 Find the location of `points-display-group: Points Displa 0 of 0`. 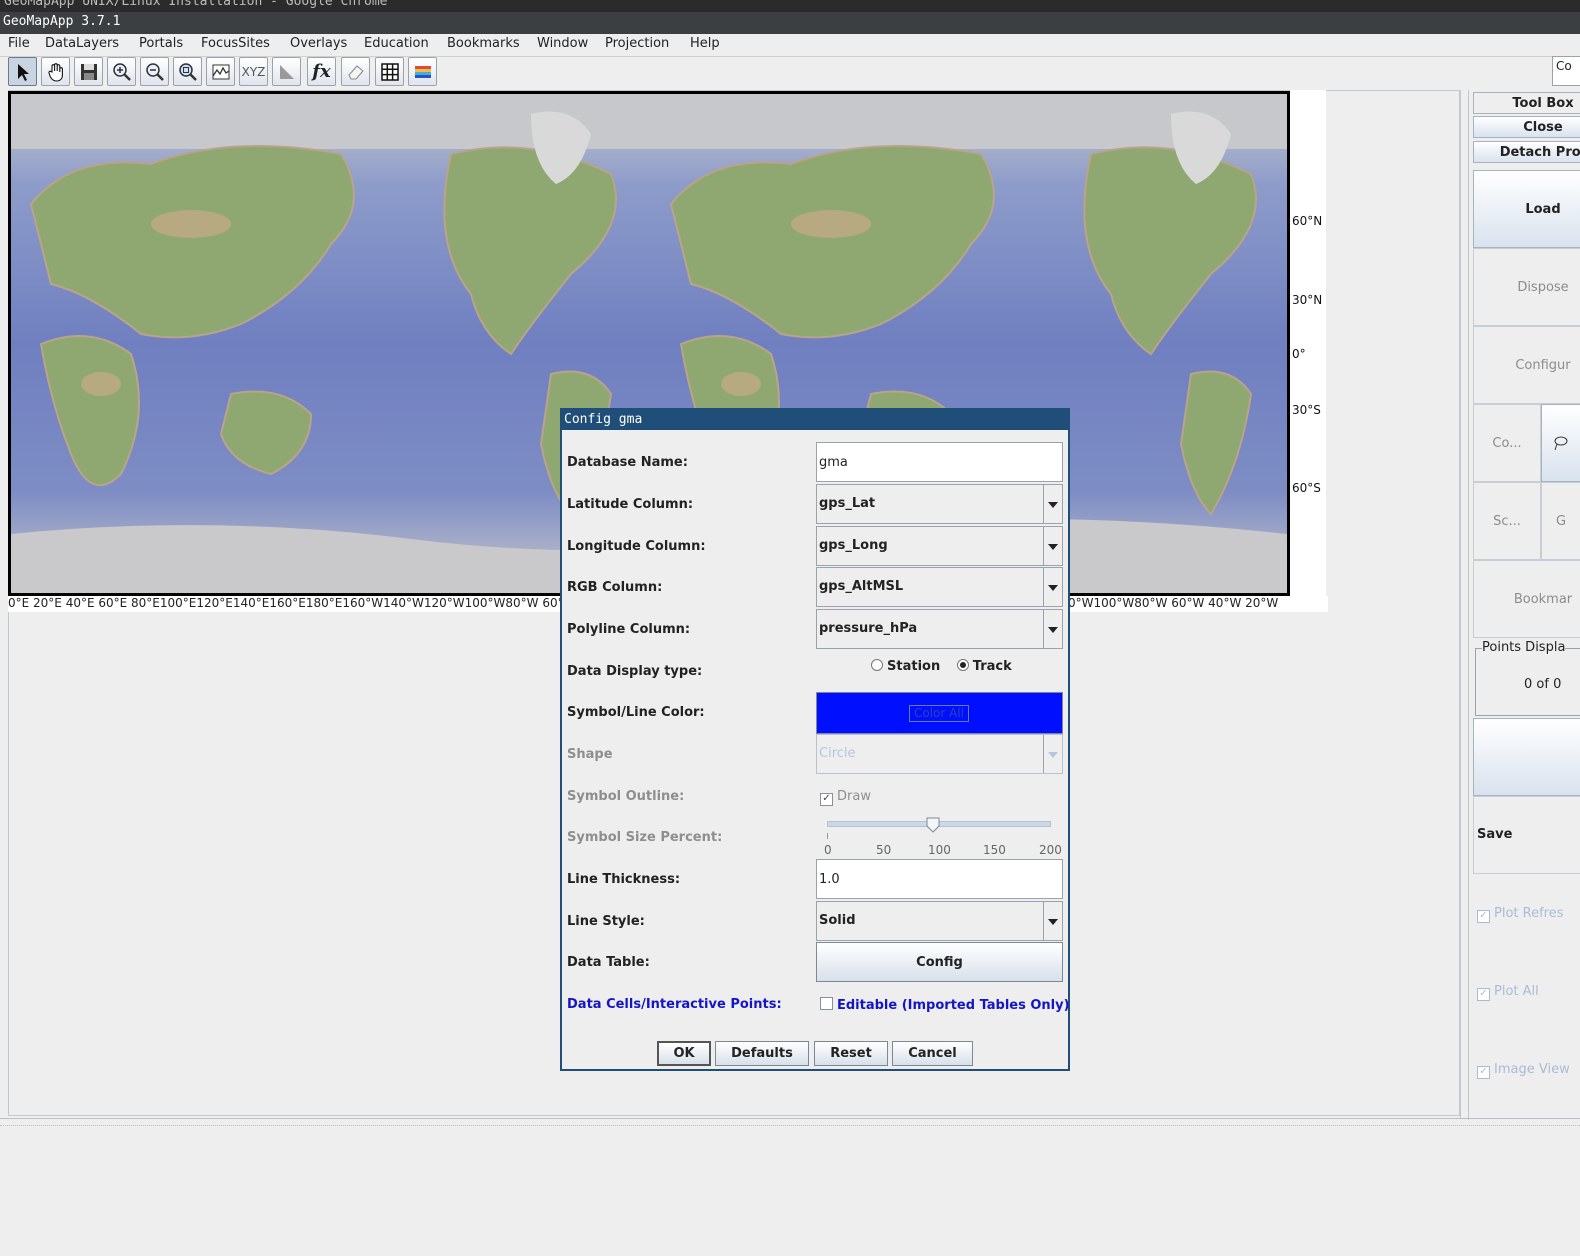

points-display-group: Points Displa 0 of 0 is located at coordinates (1527, 678).